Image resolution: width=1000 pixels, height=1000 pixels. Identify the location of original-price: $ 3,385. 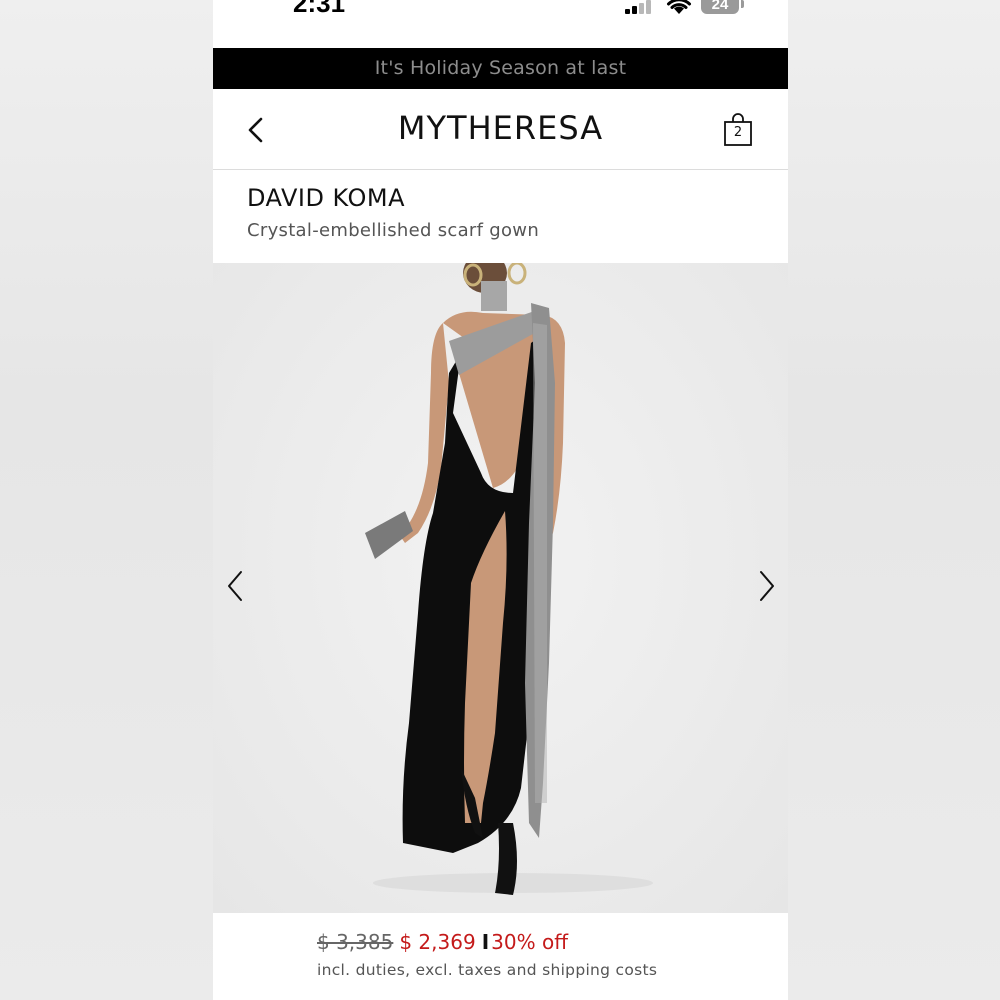
(355, 942).